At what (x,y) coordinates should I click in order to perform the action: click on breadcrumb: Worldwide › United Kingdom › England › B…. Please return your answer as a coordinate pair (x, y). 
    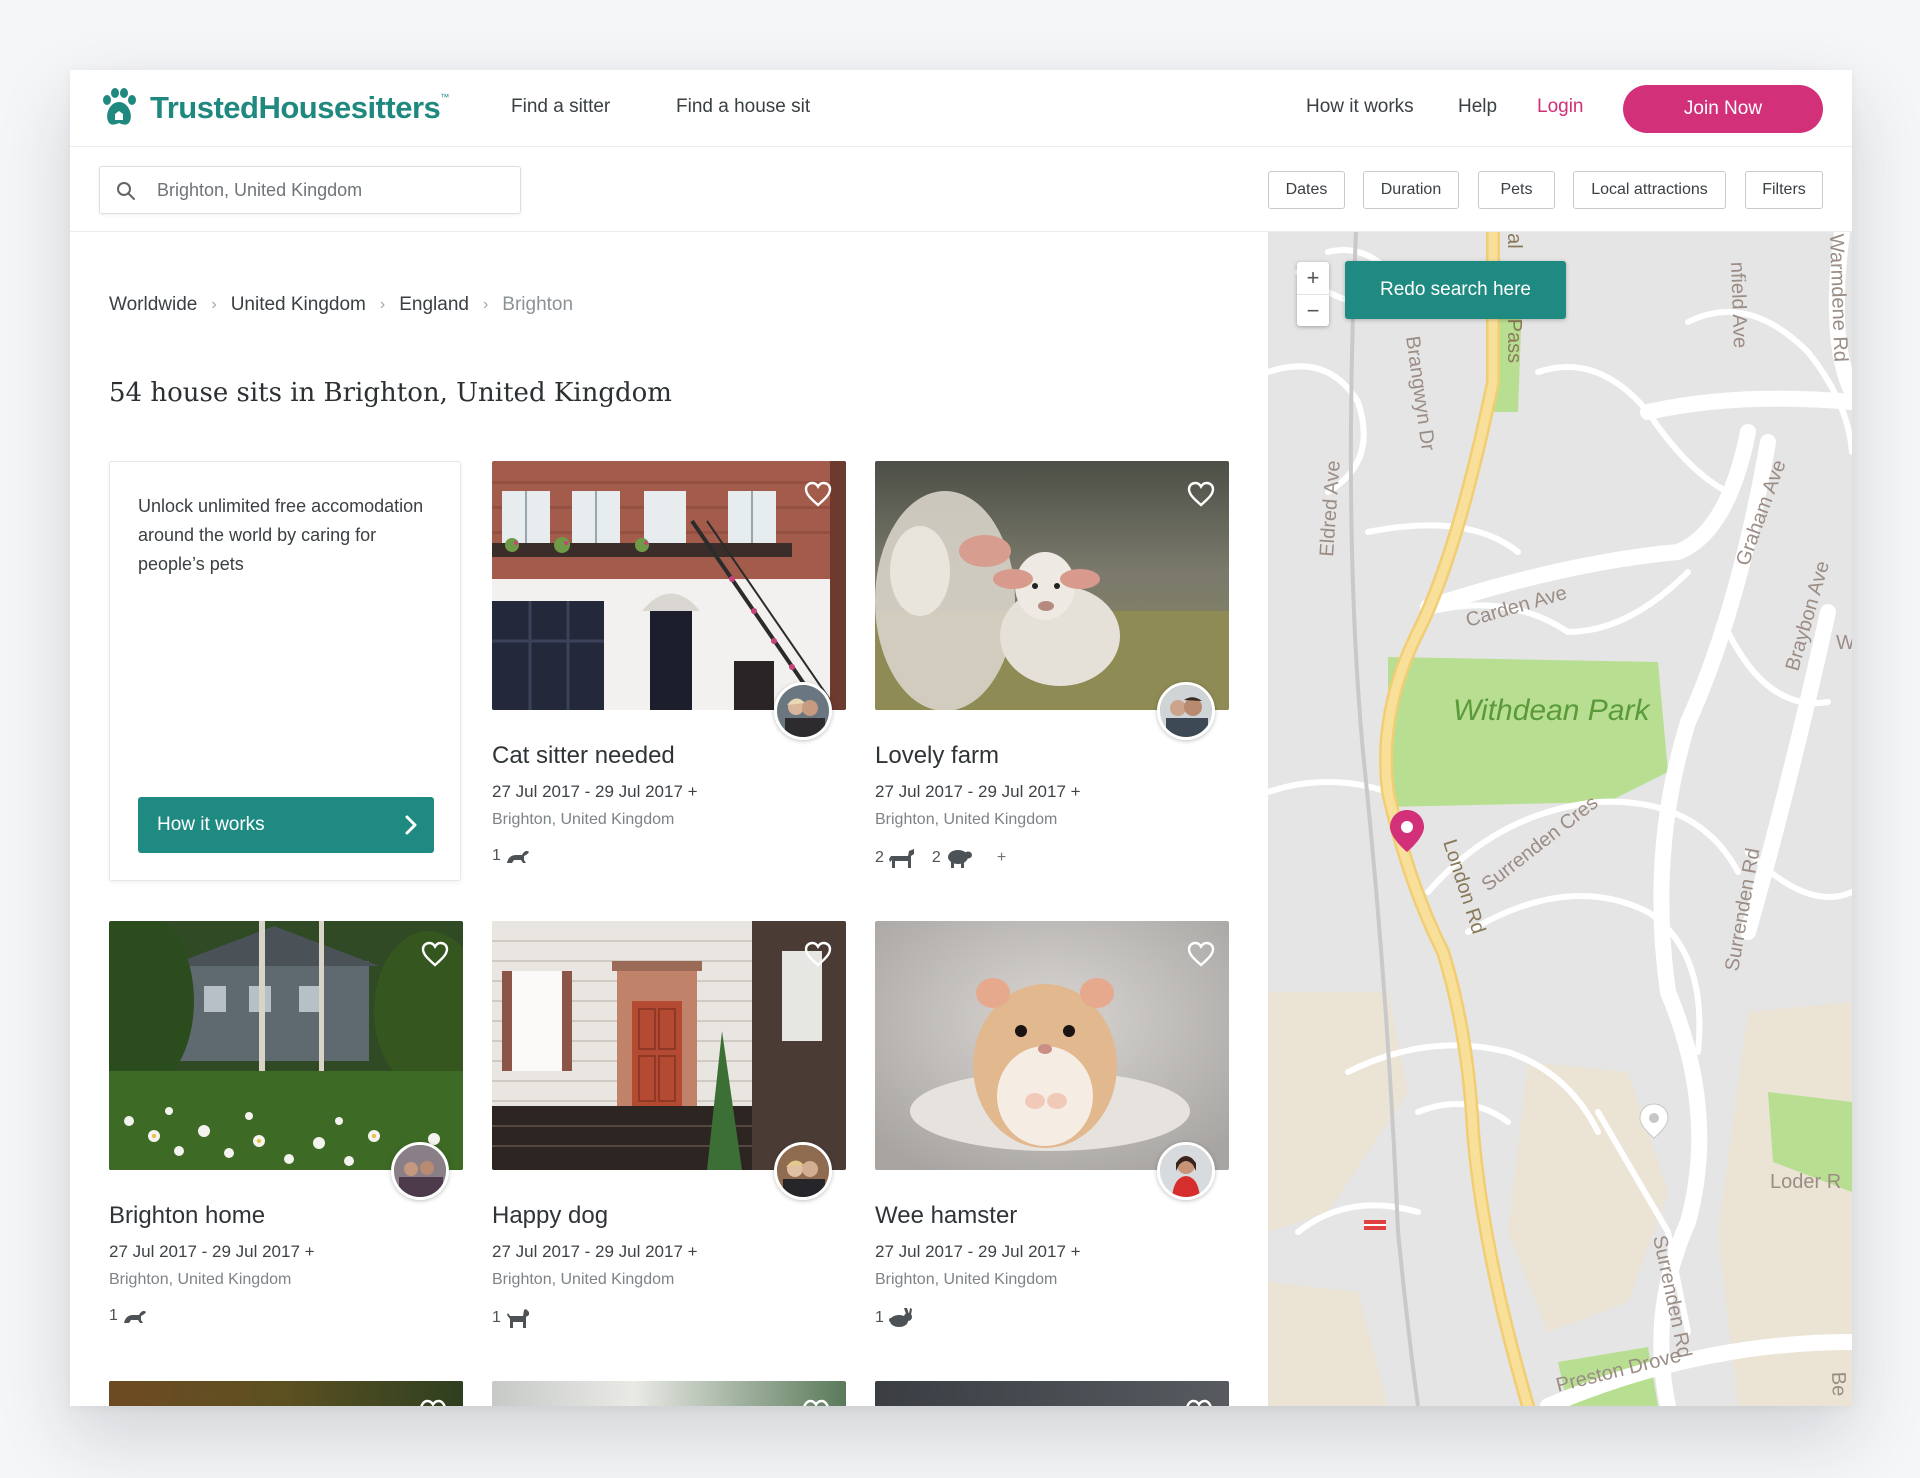
    Looking at the image, I should click on (341, 305).